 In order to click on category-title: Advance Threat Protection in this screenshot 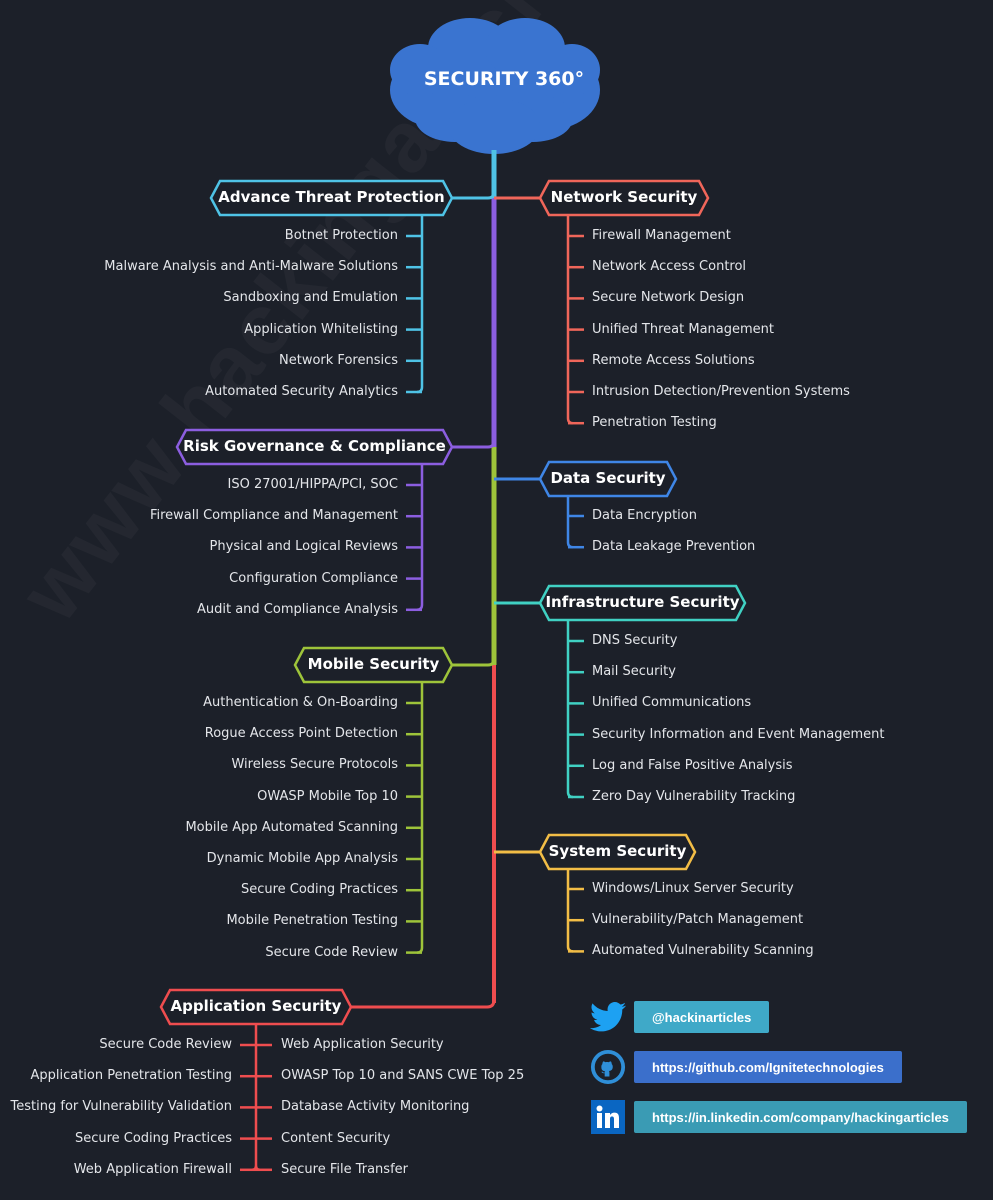, I will do `click(331, 197)`.